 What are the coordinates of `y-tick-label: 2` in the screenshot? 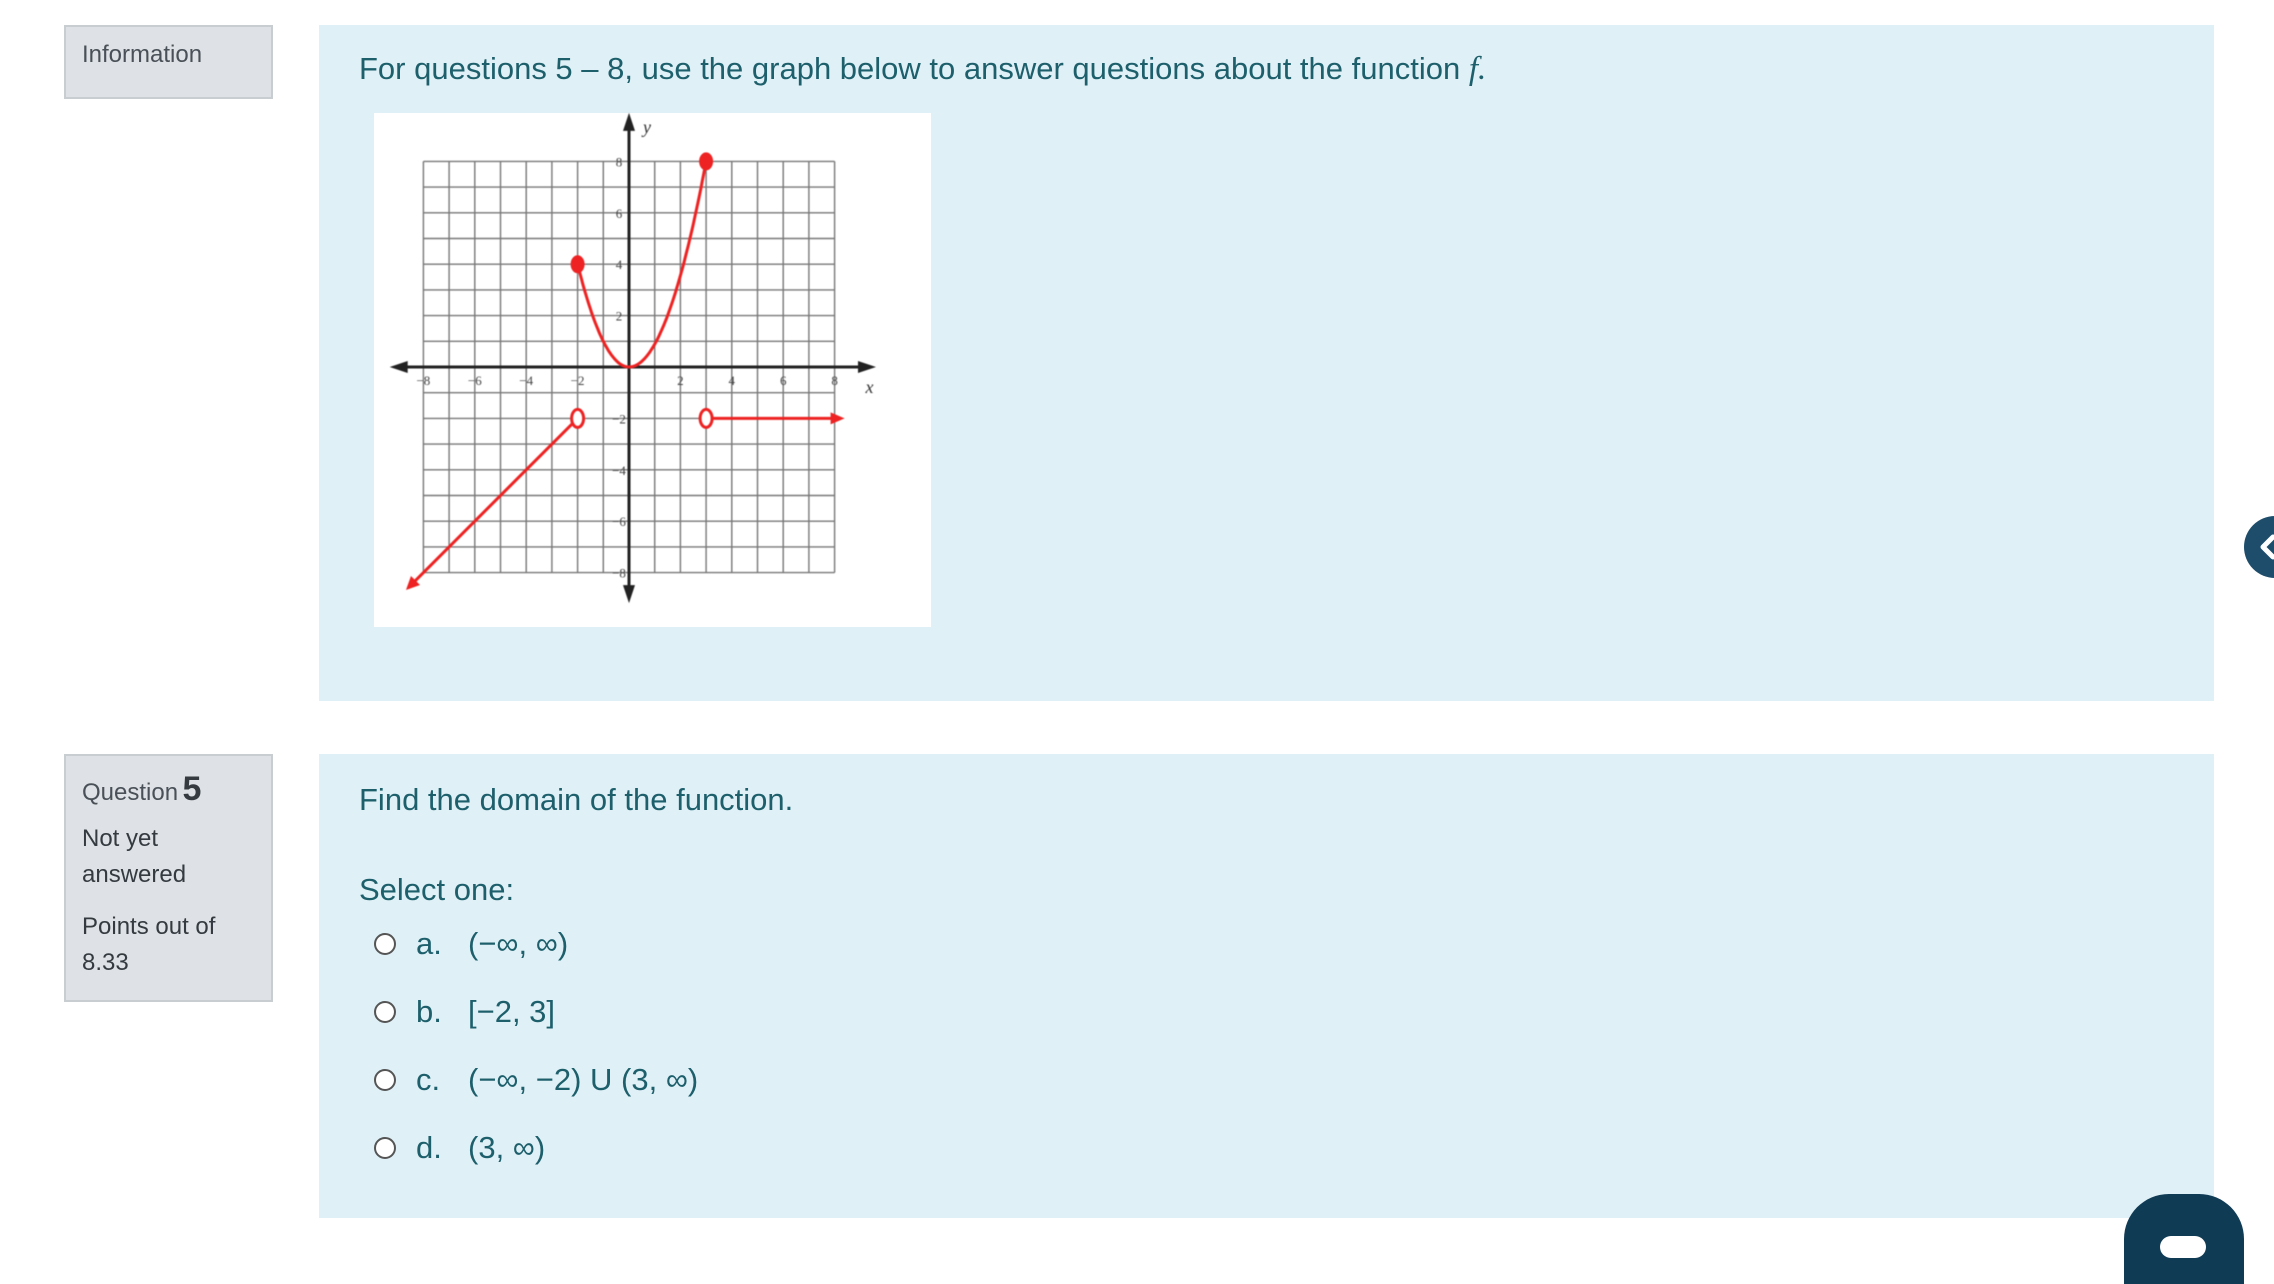 It's located at (619, 316).